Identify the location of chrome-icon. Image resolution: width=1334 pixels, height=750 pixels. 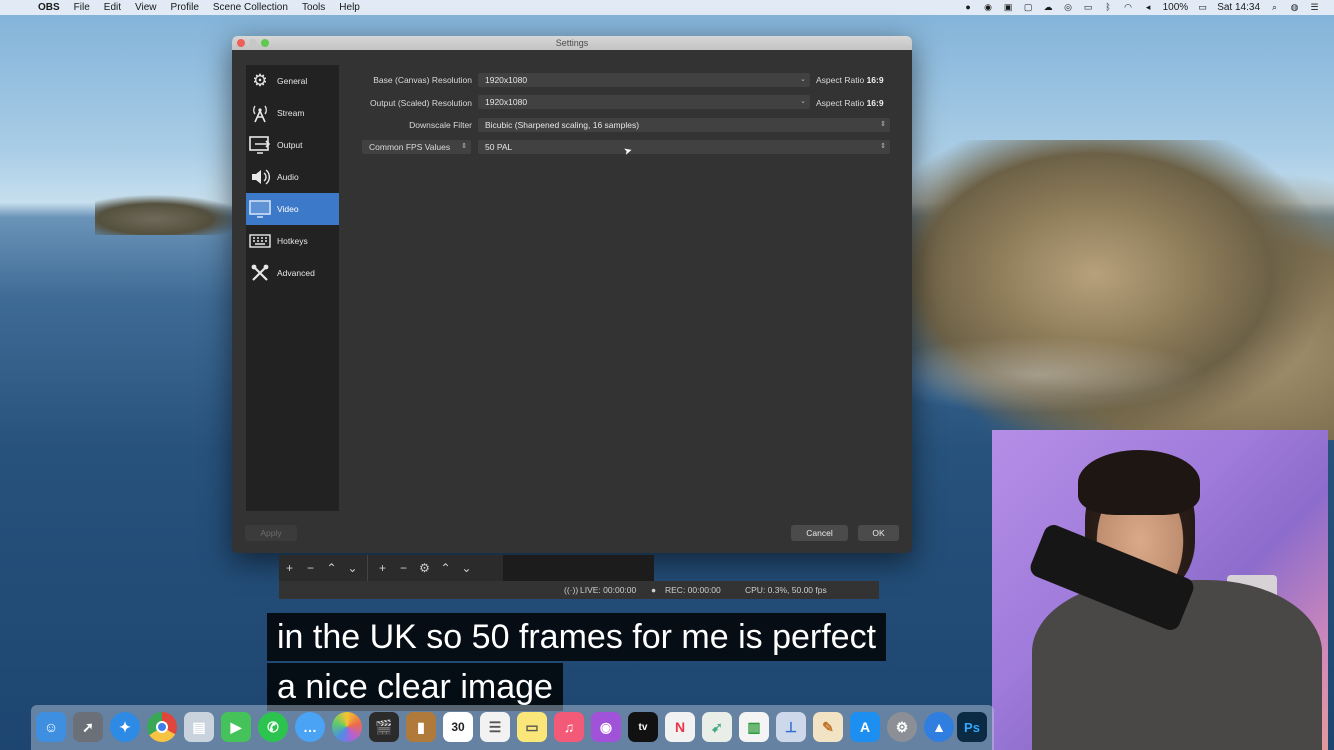
(162, 727).